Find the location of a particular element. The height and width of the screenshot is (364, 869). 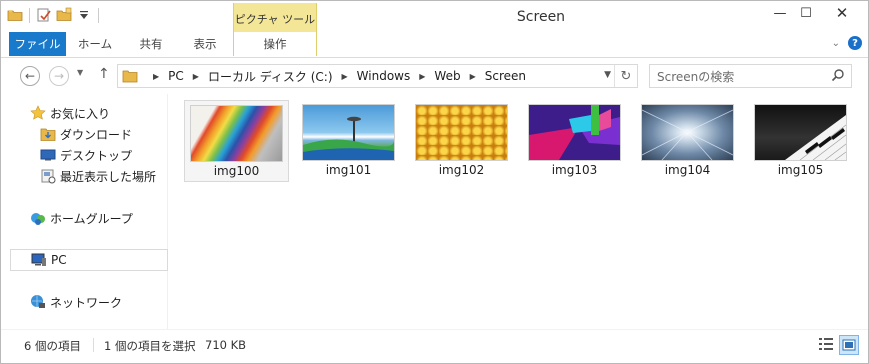

title-bar: ピクチャ ツール Screen — ☐ ✕ is located at coordinates (434, 16).